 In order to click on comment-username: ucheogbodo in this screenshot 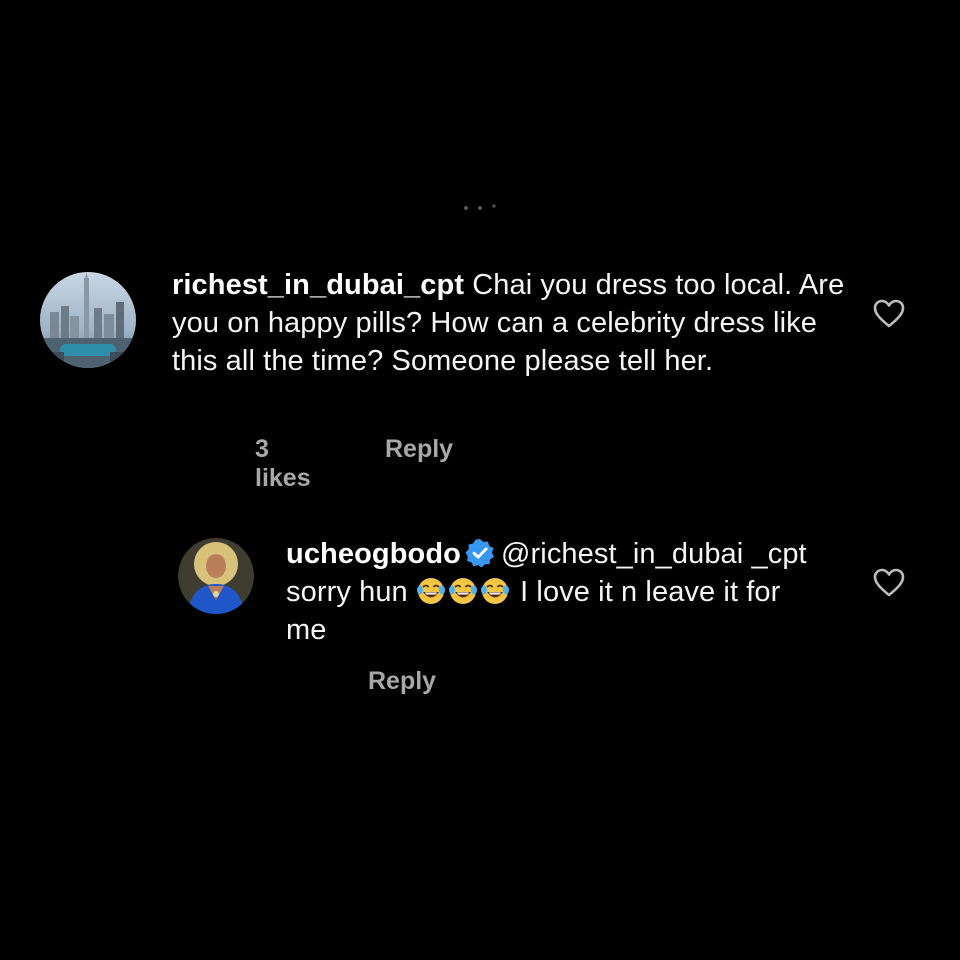, I will do `click(373, 554)`.